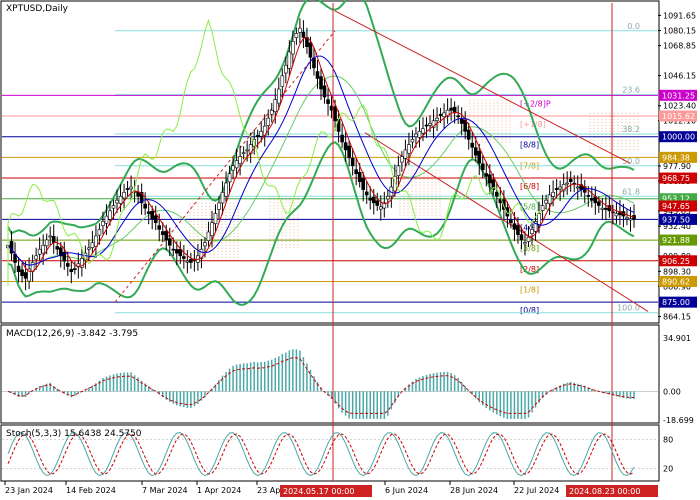  Describe the element at coordinates (529, 310) in the screenshot. I see `murrey-label: [0/8]` at that location.